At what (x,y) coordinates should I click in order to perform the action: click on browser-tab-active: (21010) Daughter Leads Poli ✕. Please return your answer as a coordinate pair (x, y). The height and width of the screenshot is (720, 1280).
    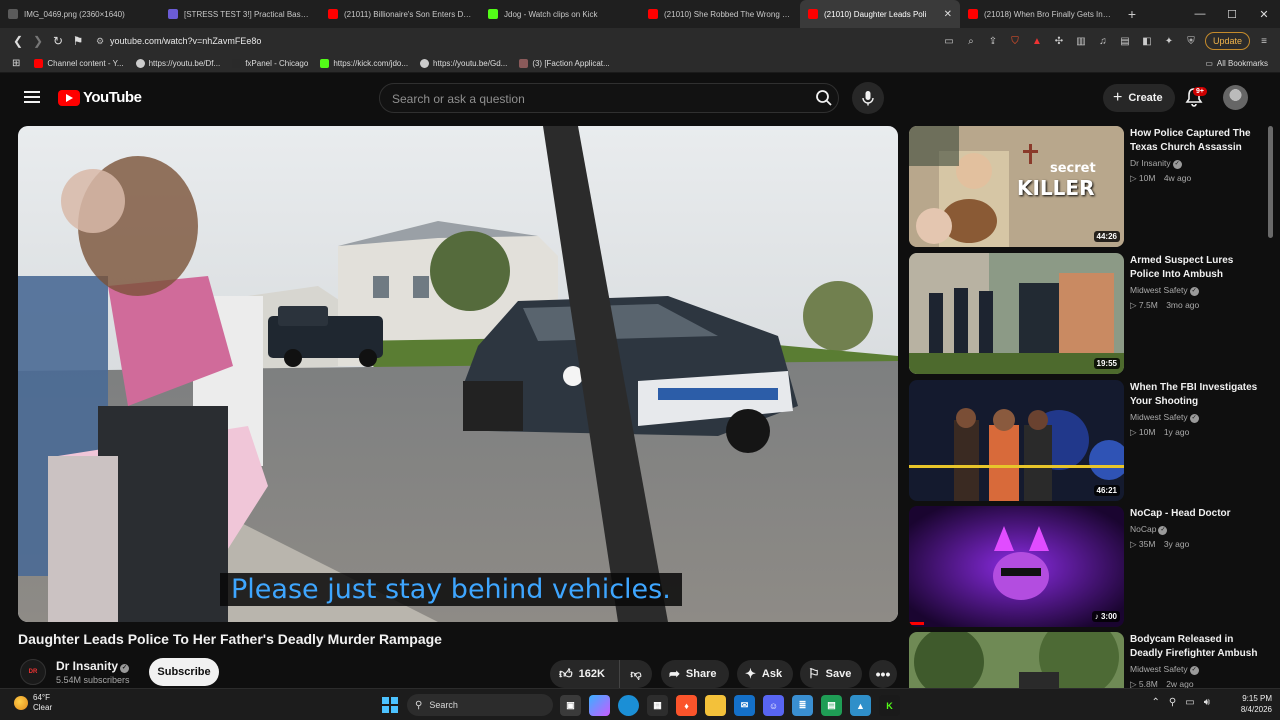
    Looking at the image, I should click on (880, 14).